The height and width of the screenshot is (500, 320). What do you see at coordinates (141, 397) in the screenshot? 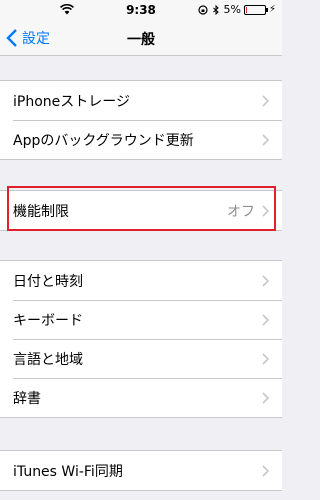
I see `row-dictionary: 辞書` at bounding box center [141, 397].